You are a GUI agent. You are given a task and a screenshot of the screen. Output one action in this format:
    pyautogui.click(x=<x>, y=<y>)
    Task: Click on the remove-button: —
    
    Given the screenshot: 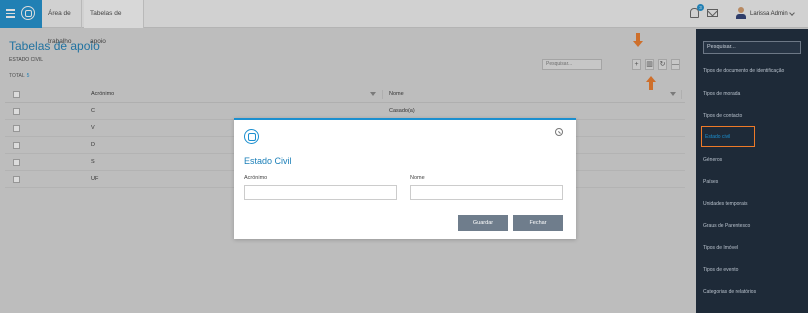 What is the action you would take?
    pyautogui.click(x=675, y=64)
    